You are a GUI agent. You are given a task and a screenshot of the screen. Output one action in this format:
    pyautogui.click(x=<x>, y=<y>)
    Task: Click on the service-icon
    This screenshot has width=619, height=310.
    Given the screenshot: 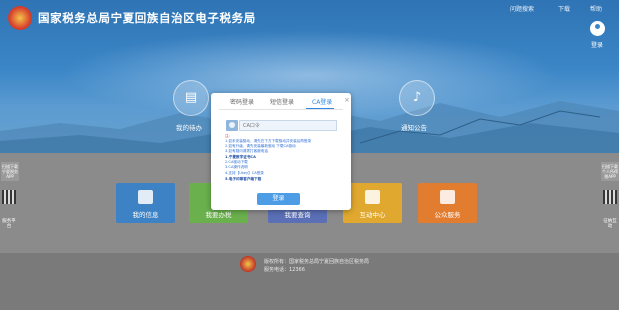 What is the action you would take?
    pyautogui.click(x=447, y=197)
    